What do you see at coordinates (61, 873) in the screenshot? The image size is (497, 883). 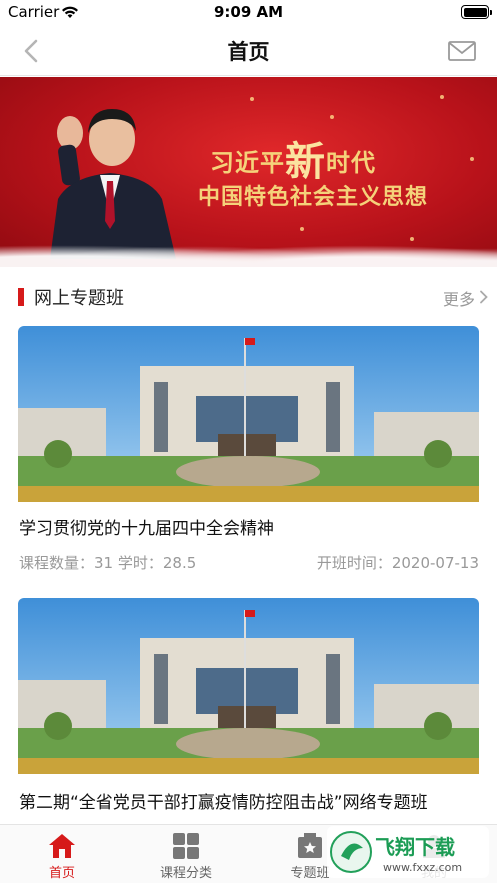 I see `tab-home-label: 首页` at bounding box center [61, 873].